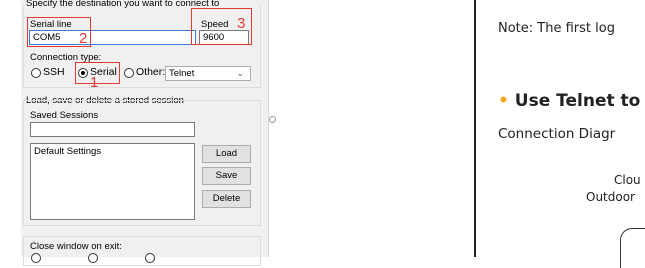  Describe the element at coordinates (226, 154) in the screenshot. I see `load-button: Load` at that location.